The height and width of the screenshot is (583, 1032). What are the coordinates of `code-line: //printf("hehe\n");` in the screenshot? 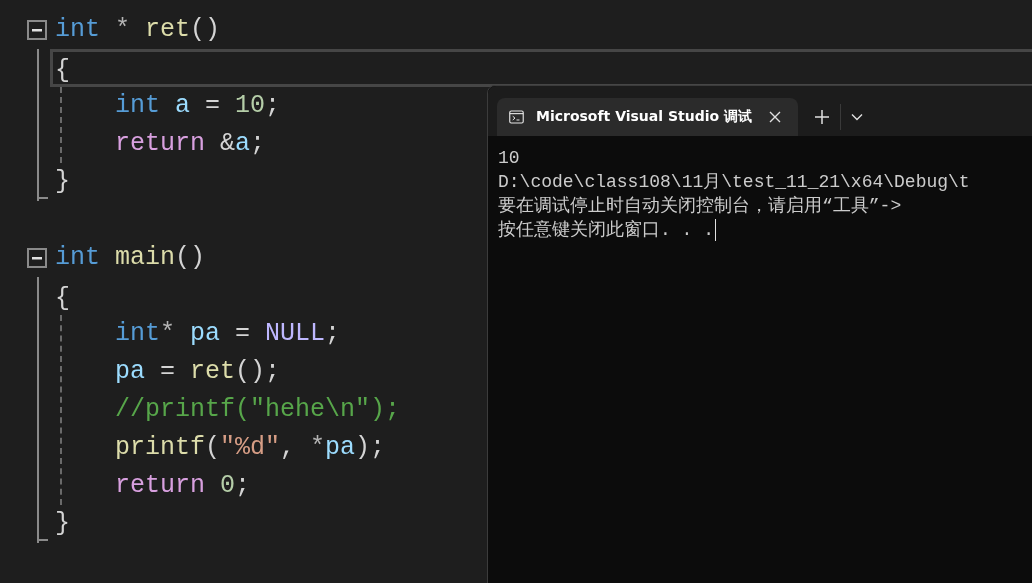 It's located at (258, 410).